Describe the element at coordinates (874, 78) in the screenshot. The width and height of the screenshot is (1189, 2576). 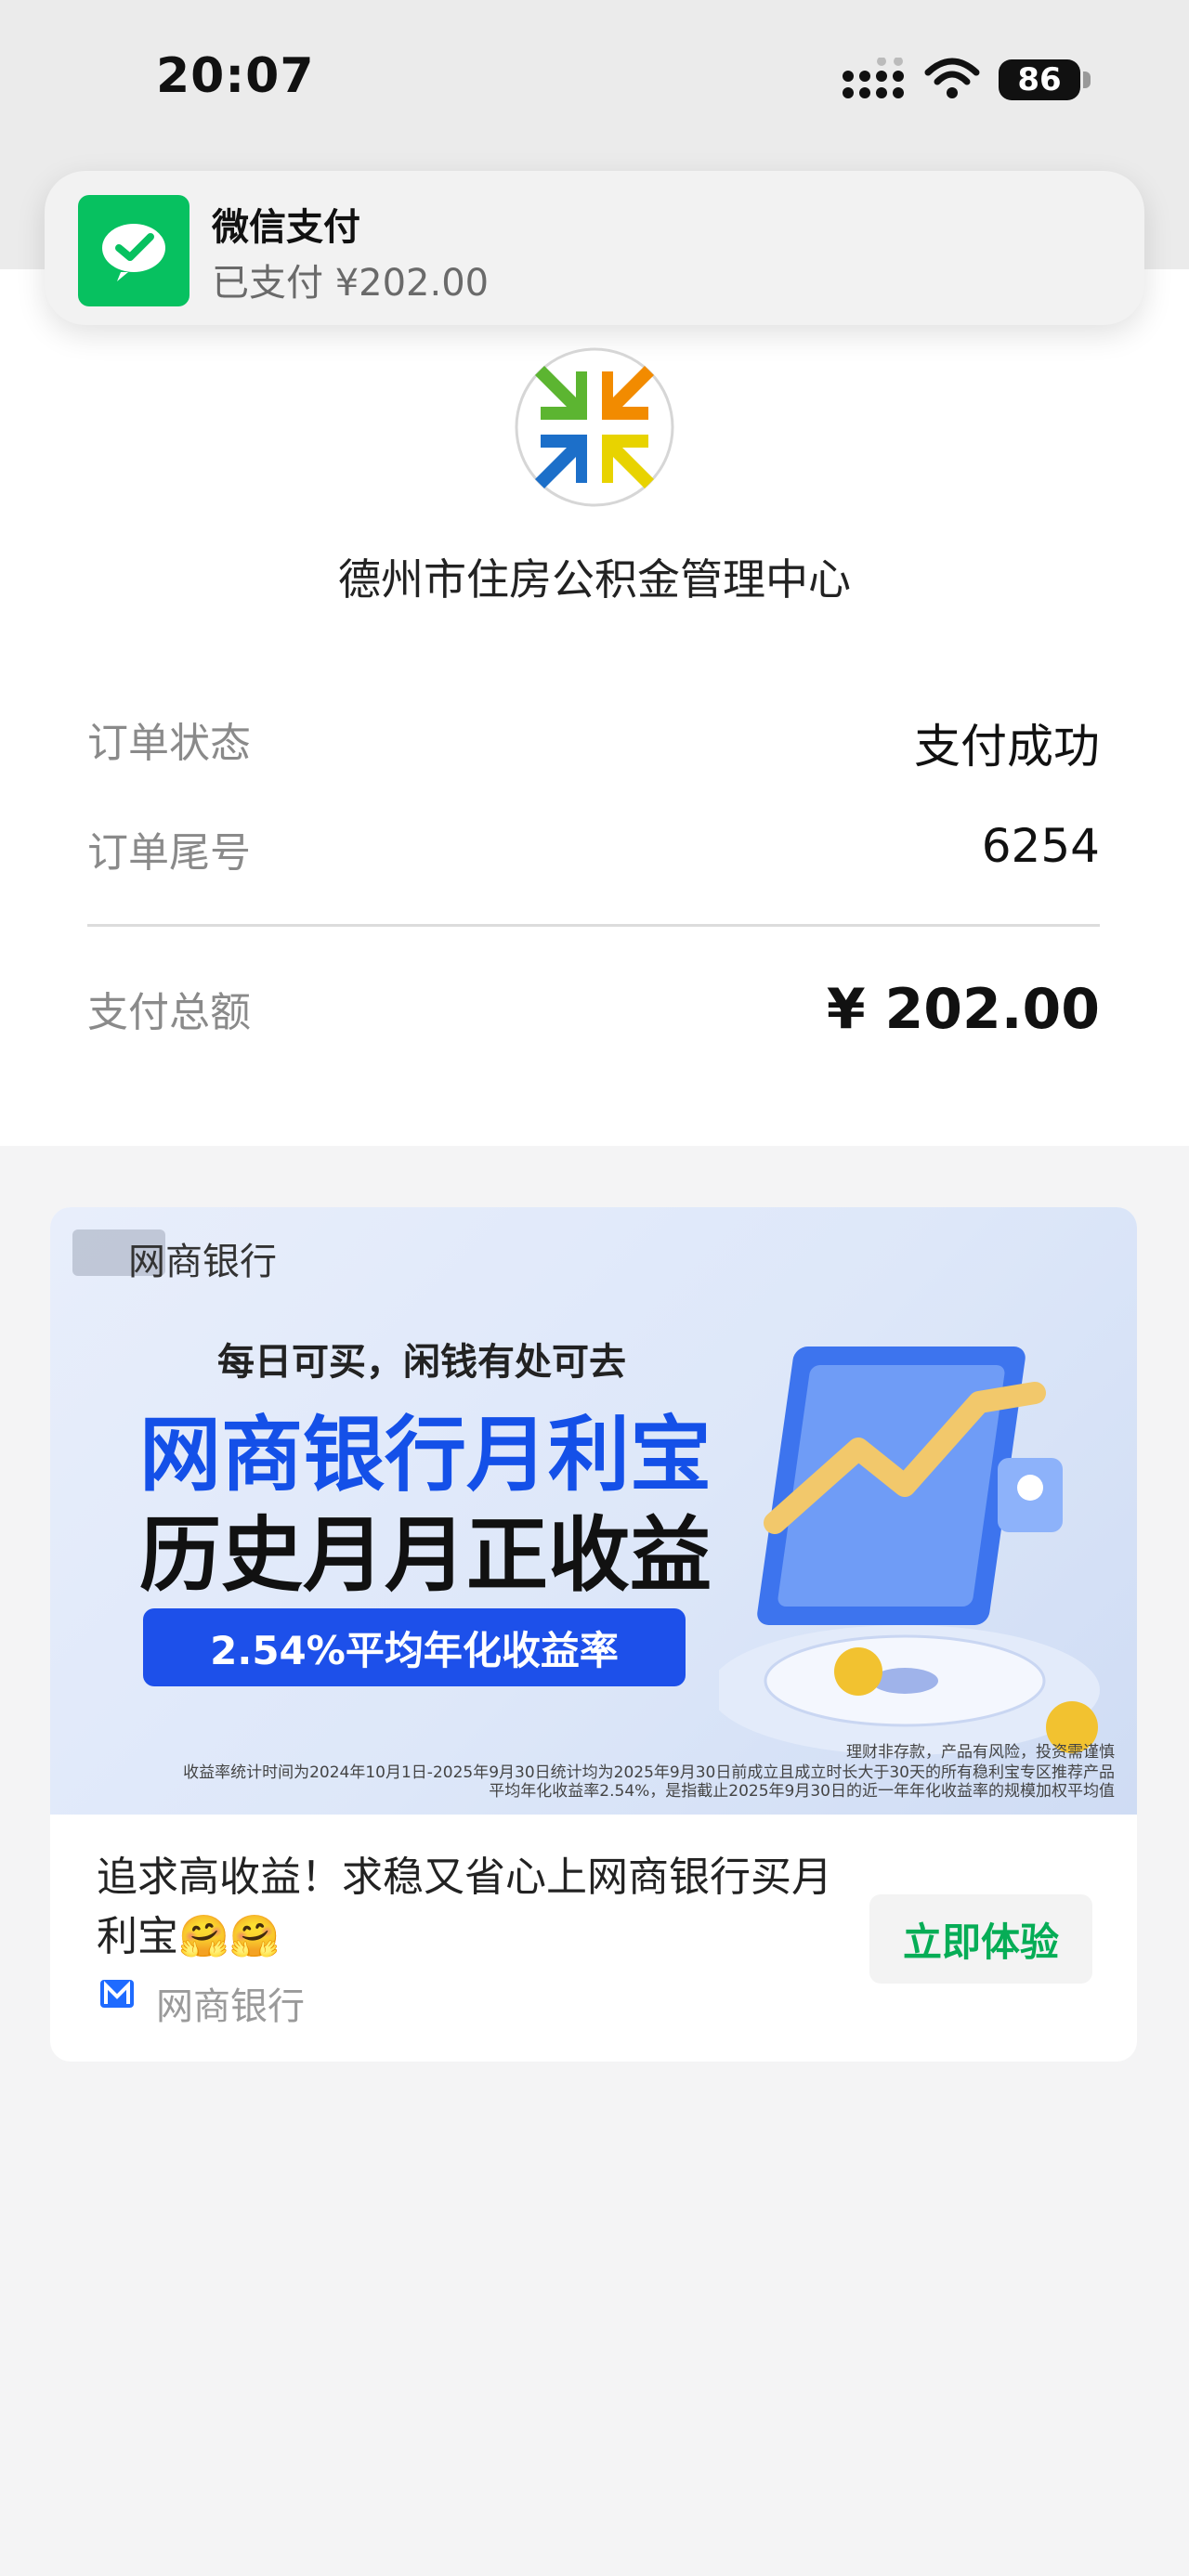
I see `signal-icon` at that location.